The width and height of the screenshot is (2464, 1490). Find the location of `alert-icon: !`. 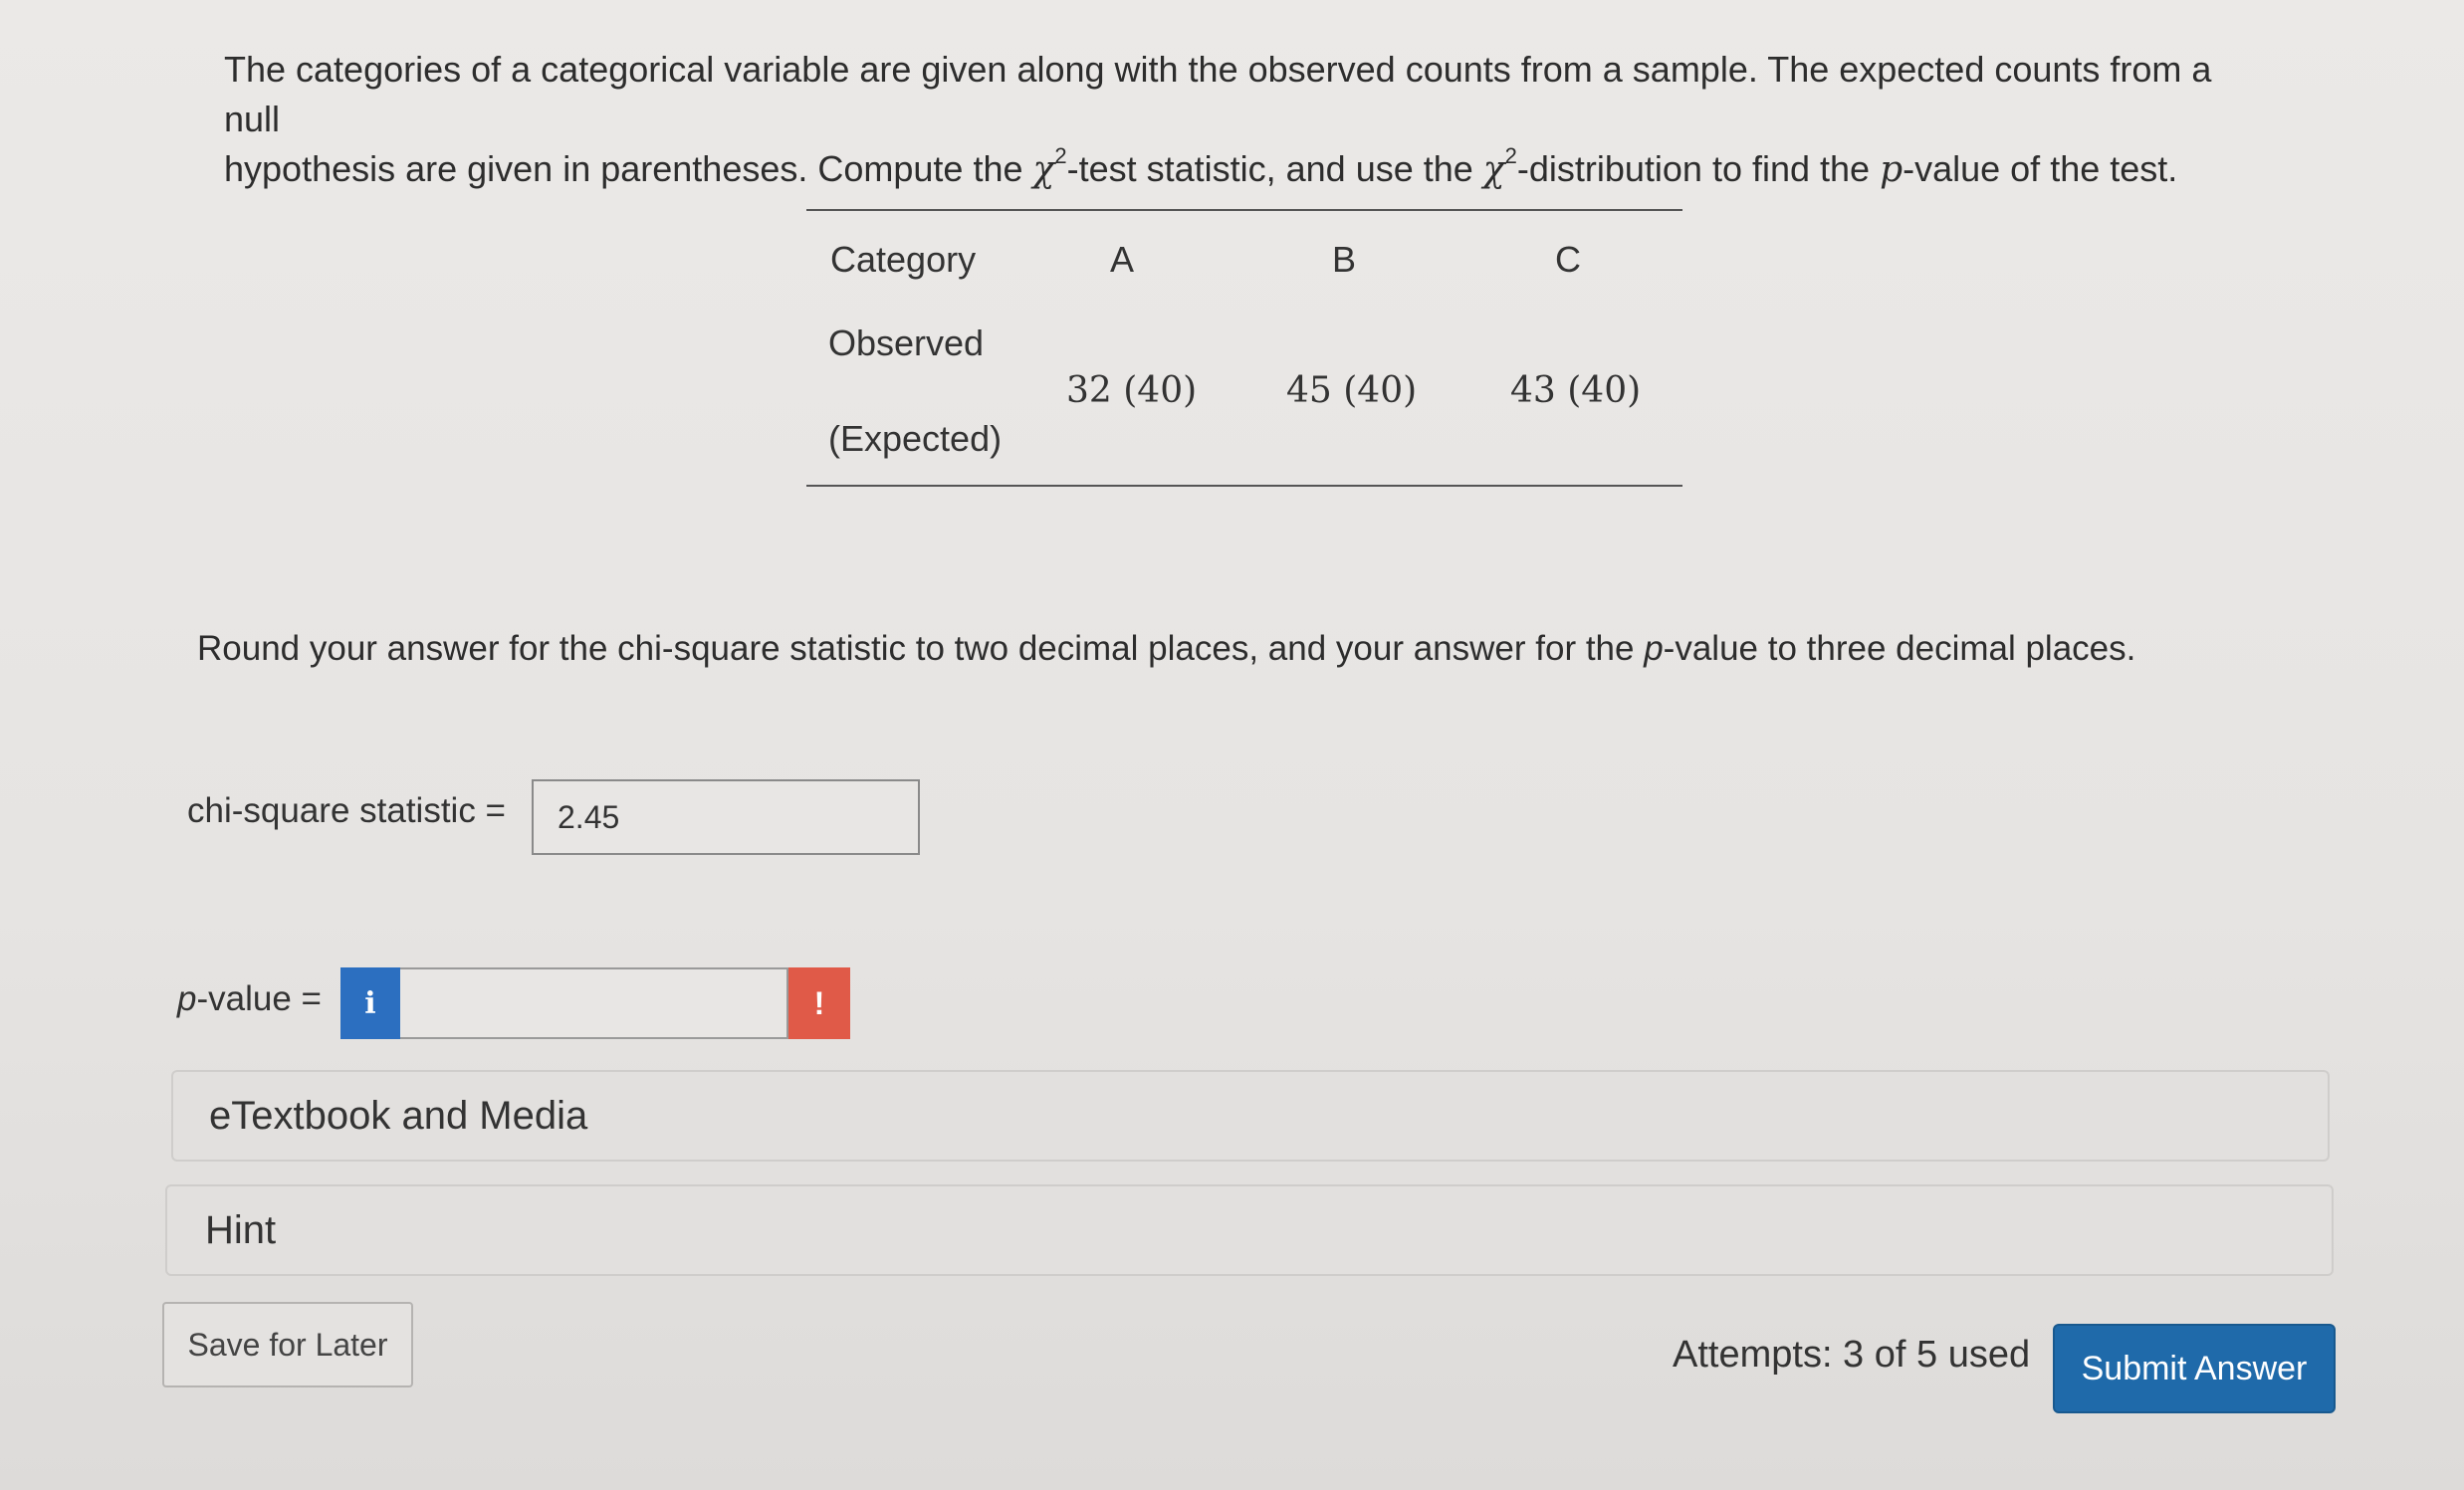

alert-icon: ! is located at coordinates (819, 1003).